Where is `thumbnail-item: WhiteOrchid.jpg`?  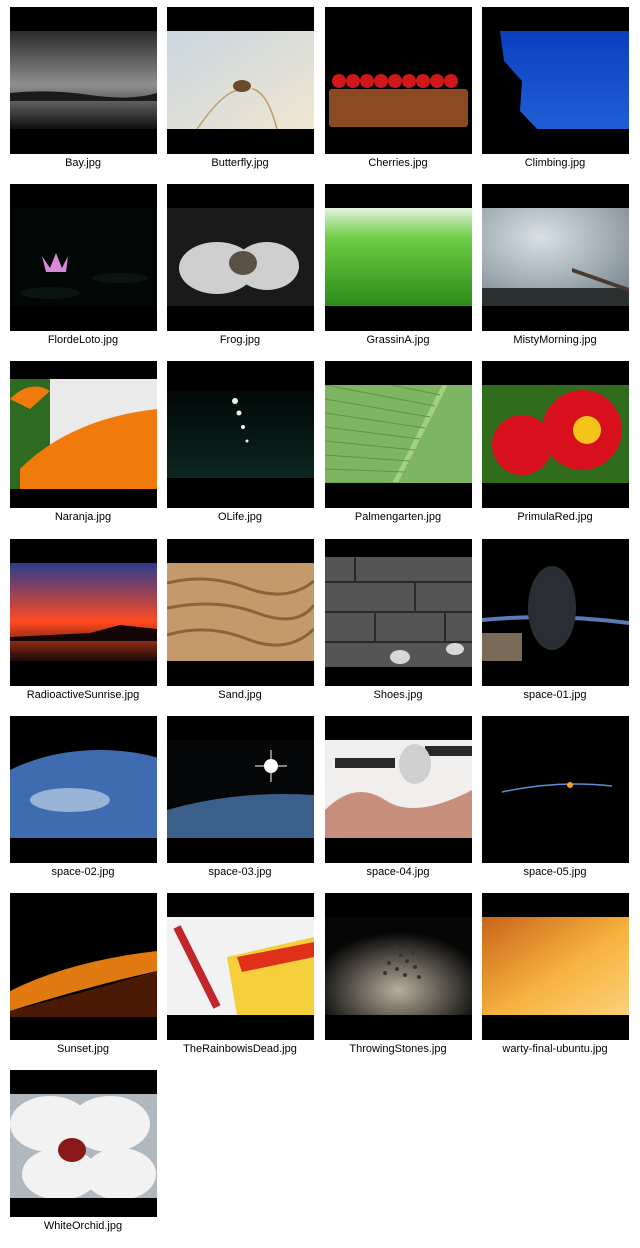
thumbnail-item: WhiteOrchid.jpg is located at coordinates (83, 1154).